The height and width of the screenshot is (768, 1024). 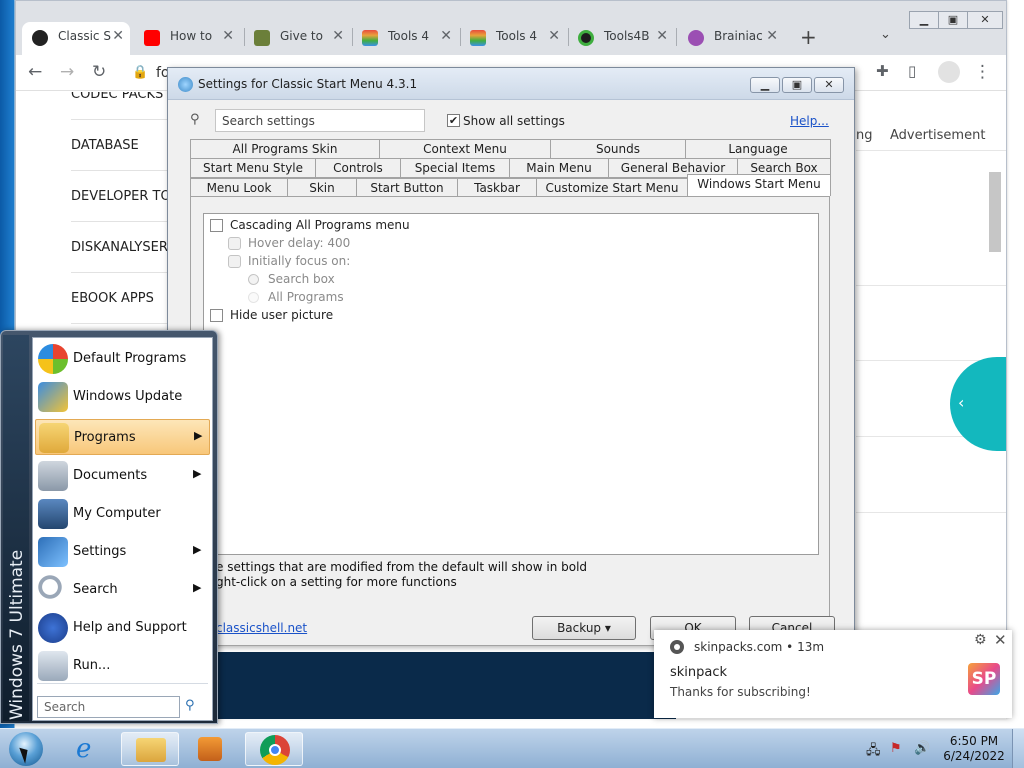 I want to click on search-icon: ⚲, so click(x=190, y=705).